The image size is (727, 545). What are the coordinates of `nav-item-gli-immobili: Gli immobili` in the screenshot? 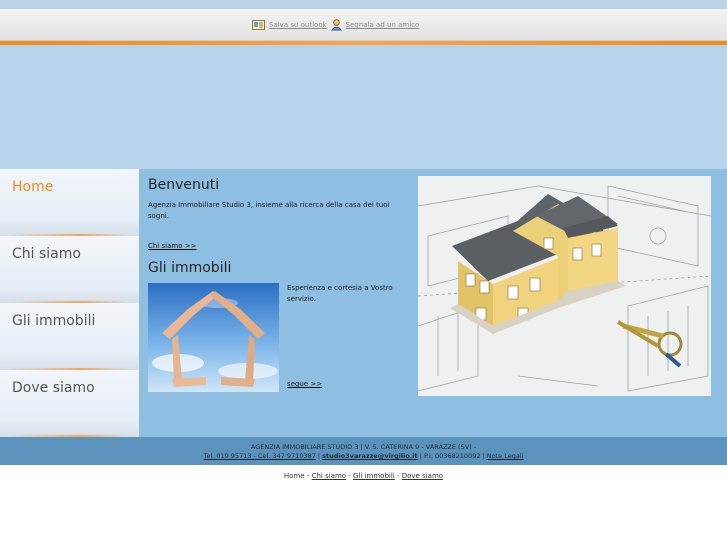 It's located at (69, 336).